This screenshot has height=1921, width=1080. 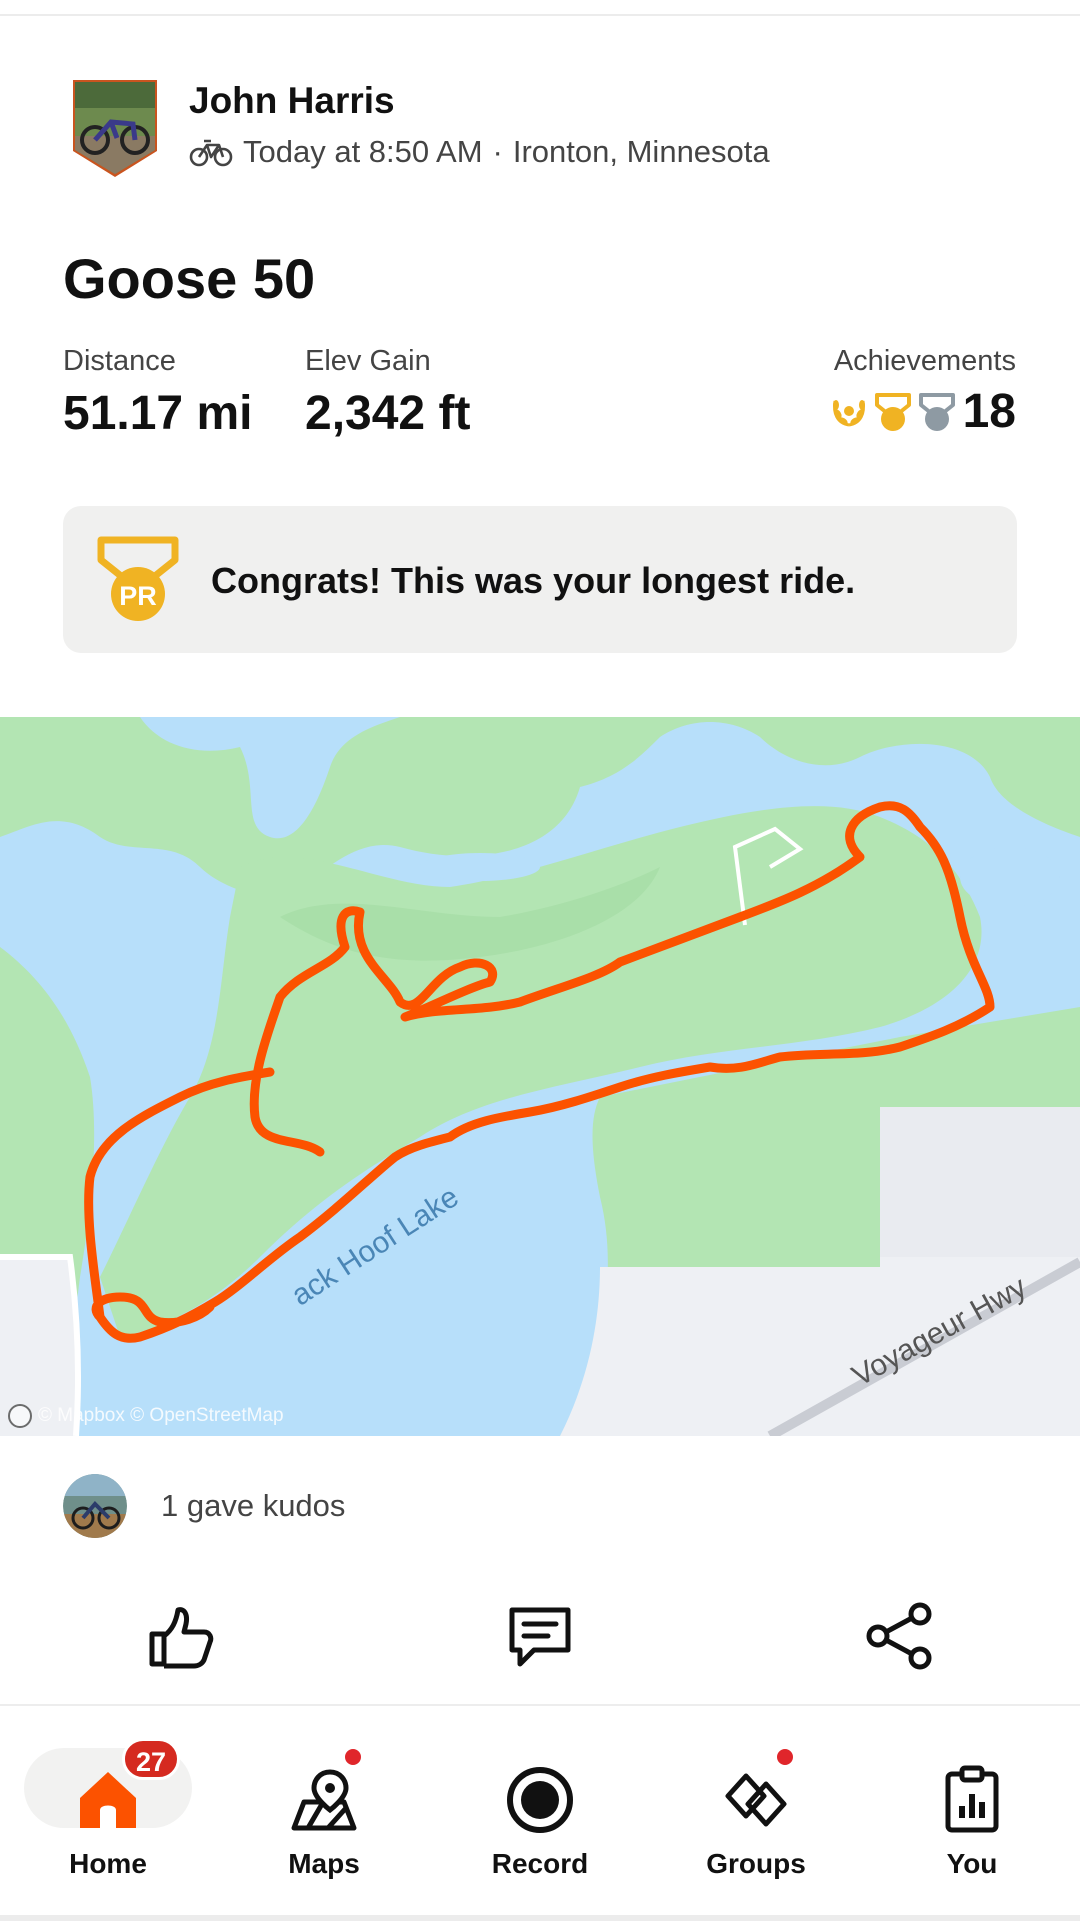 I want to click on activity-actions, so click(x=540, y=1640).